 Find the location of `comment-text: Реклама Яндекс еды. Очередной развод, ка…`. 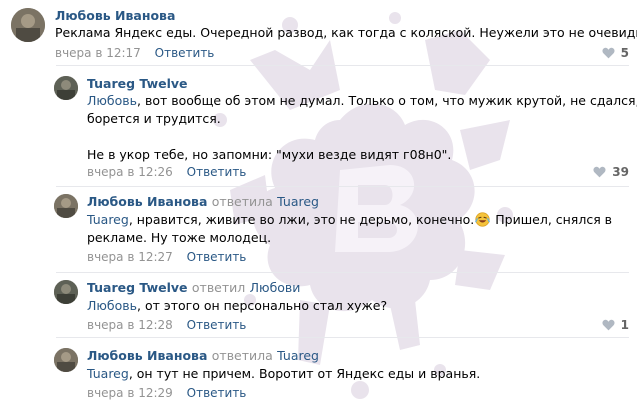

comment-text: Реклама Яндекс еды. Очередной развод, ка… is located at coordinates (346, 32).